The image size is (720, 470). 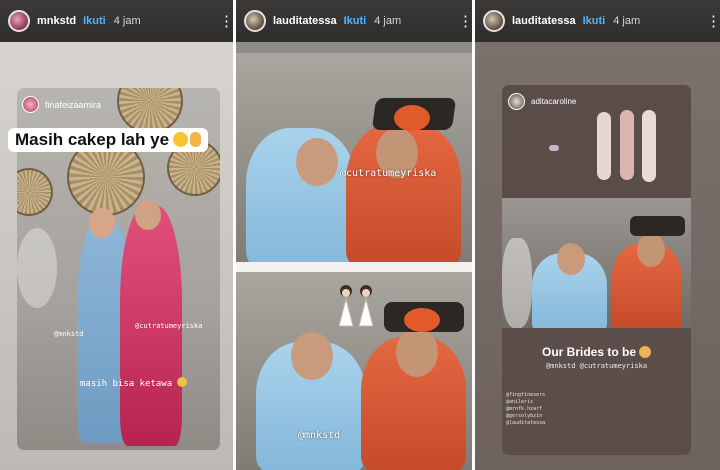 I want to click on story-footer-text: masih bisa ketawa, so click(x=134, y=383).